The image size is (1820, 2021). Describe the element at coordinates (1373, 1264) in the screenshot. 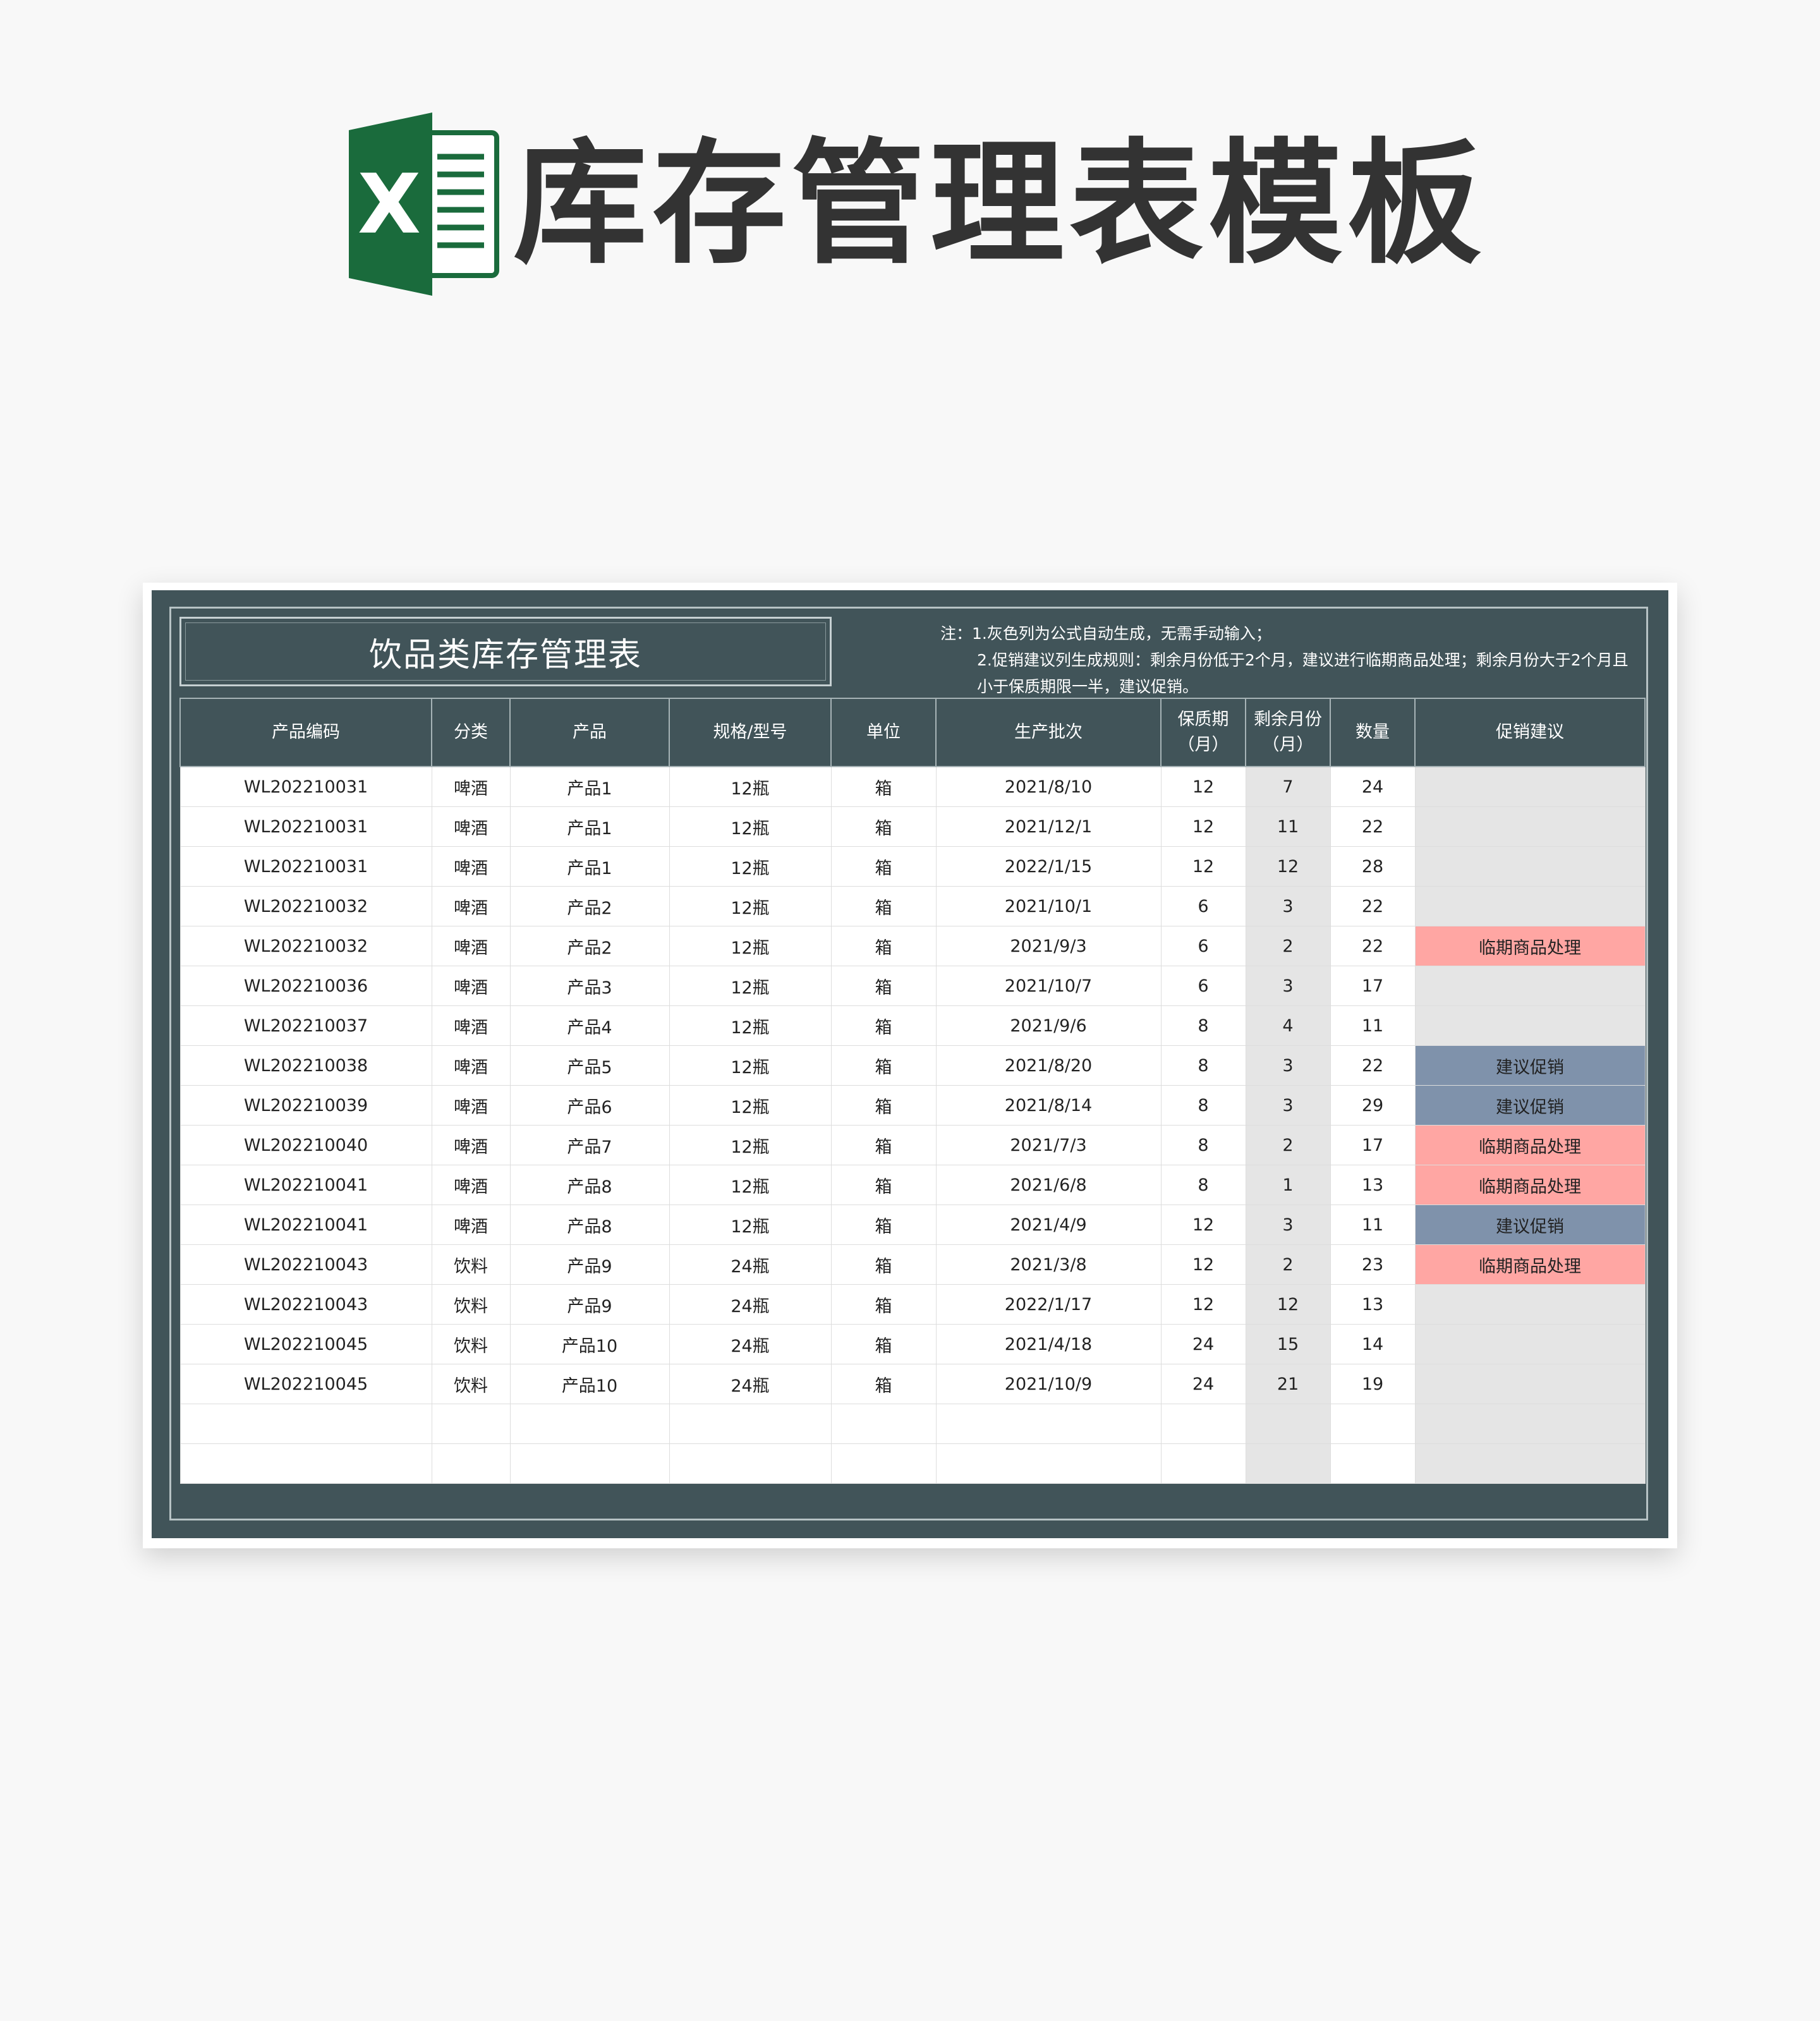

I see `cell-quantity: 23` at that location.